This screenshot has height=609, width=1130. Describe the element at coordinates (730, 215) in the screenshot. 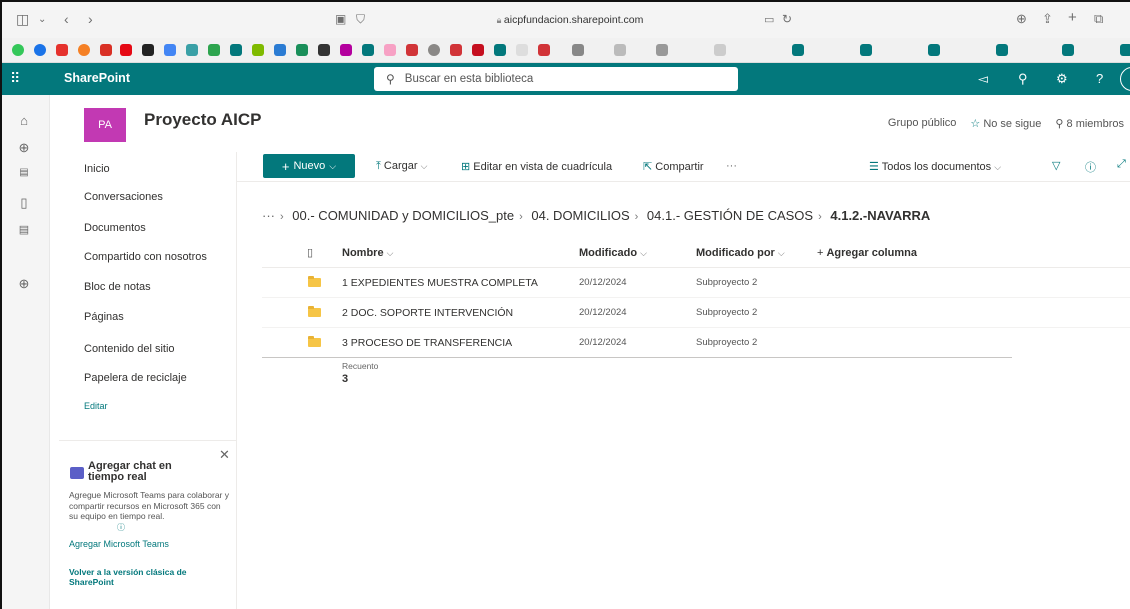

I see `breadcrumb-item: 04.1.- GESTIÓN DE CASOS` at that location.